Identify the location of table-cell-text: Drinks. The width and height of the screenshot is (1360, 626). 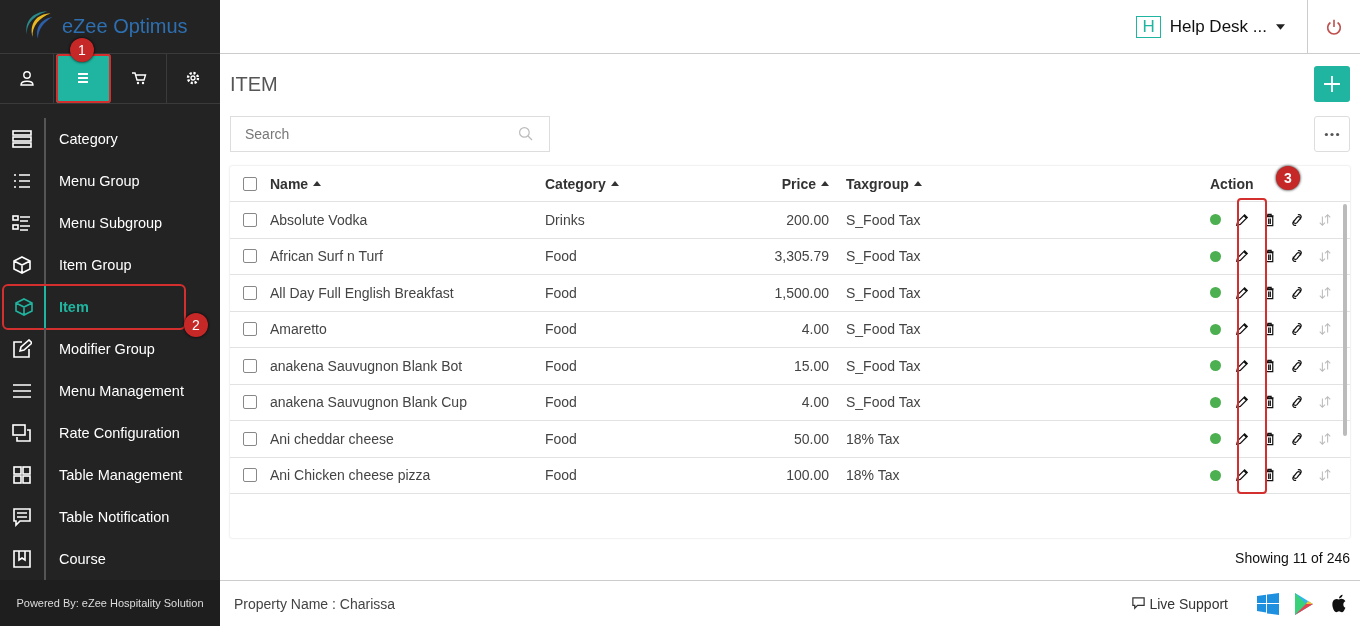
(565, 219).